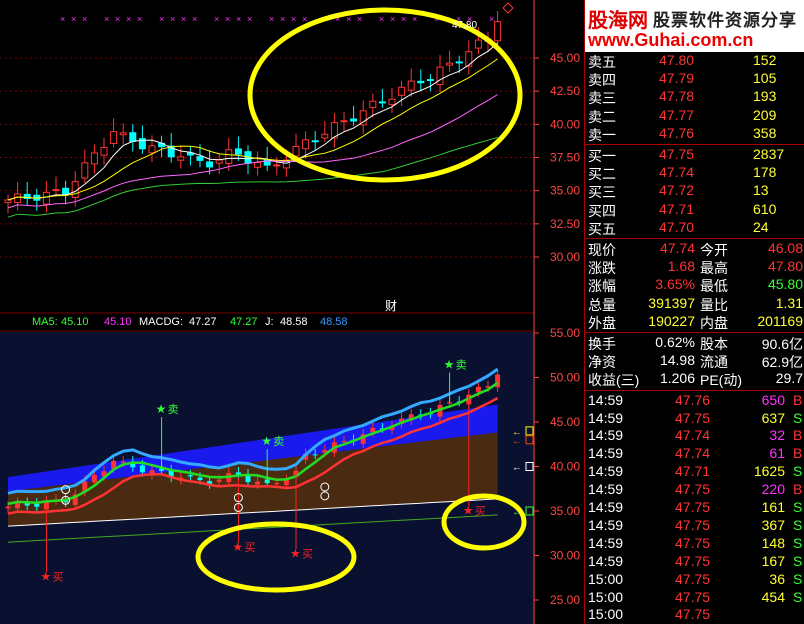  I want to click on buy-star-icon: ★, so click(45, 576).